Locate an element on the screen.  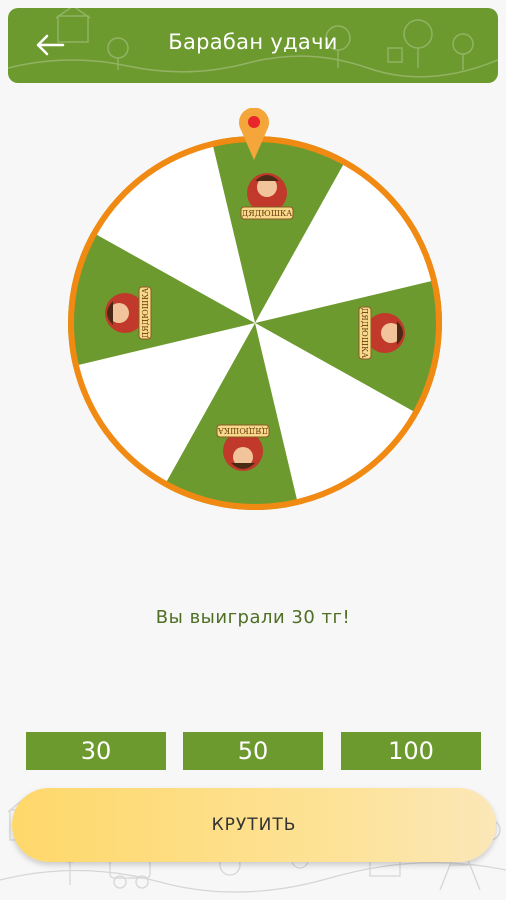
app-header: Барабан удачи is located at coordinates (253, 45).